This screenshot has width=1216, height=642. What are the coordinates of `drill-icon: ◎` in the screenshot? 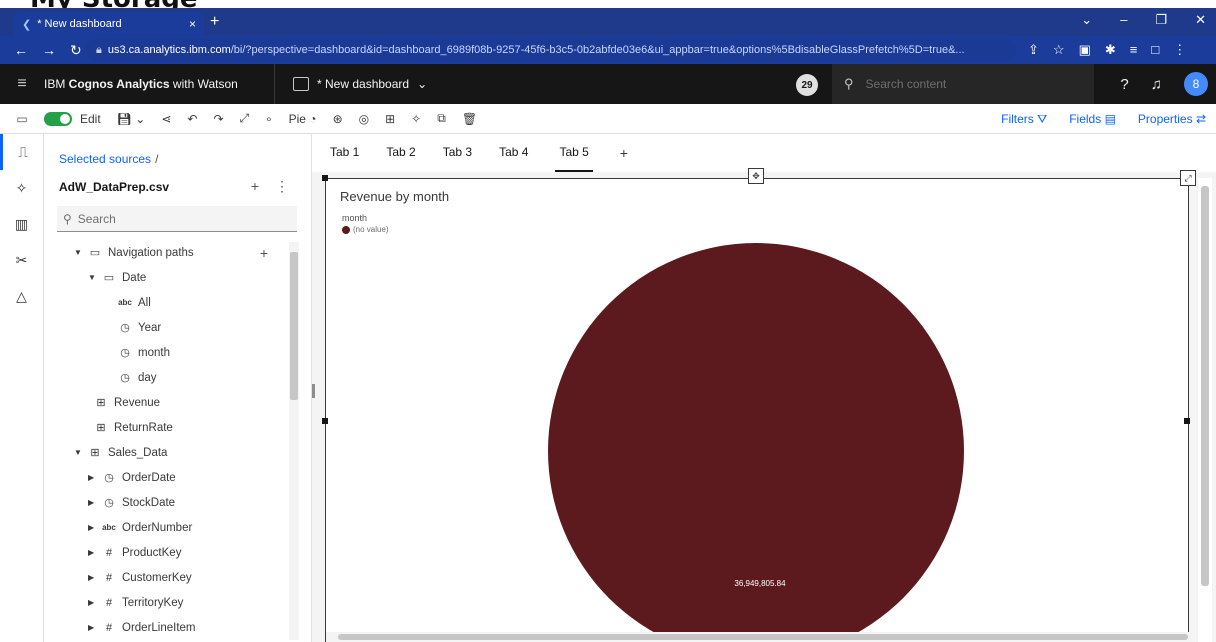 It's located at (364, 119).